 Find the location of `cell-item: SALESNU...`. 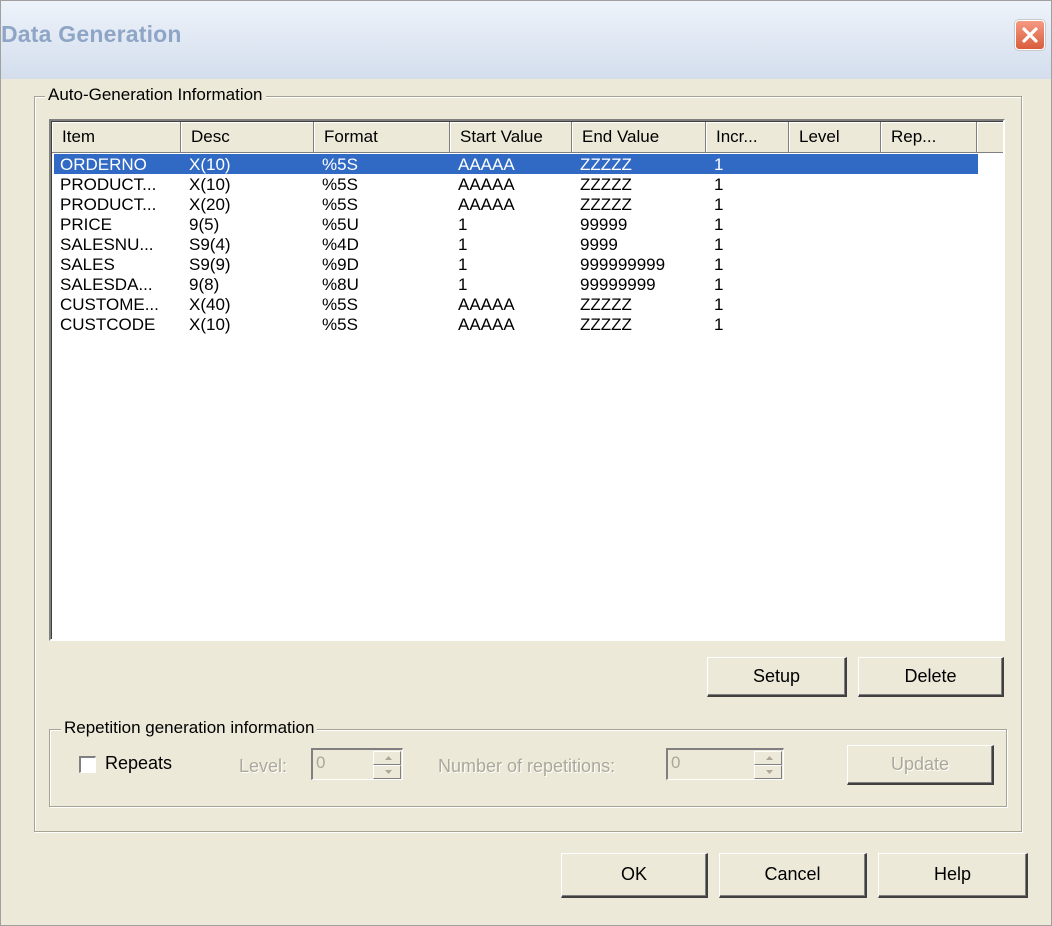

cell-item: SALESNU... is located at coordinates (107, 244).